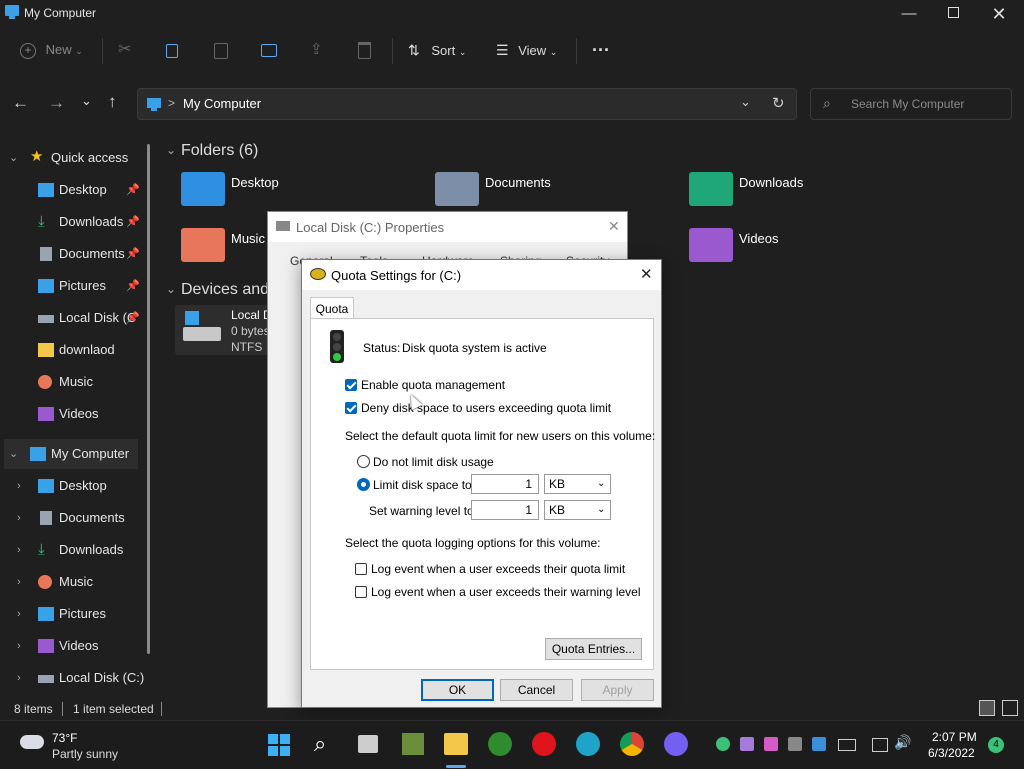 The width and height of the screenshot is (1024, 769). I want to click on viber-icon, so click(676, 744).